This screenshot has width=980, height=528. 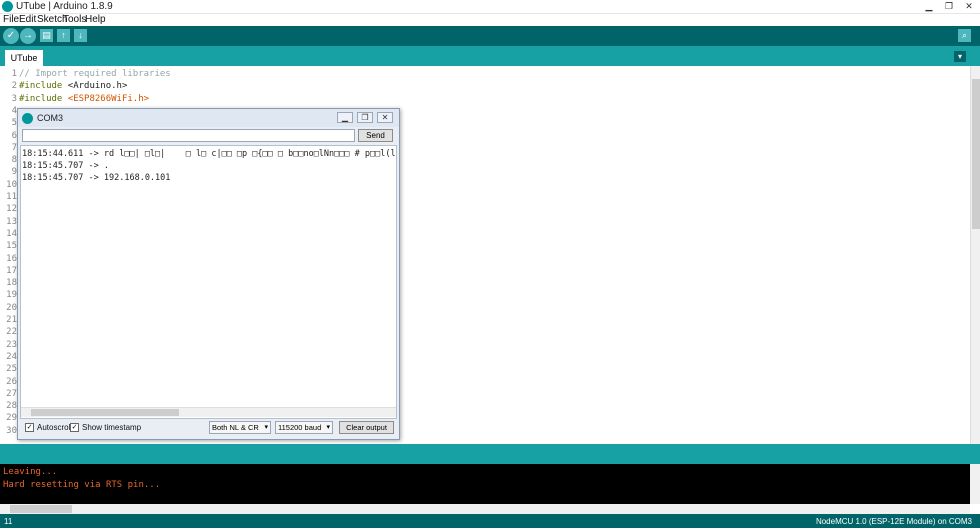 I want to click on code-line: #include <ESP8266WiFi.h>, so click(x=84, y=99).